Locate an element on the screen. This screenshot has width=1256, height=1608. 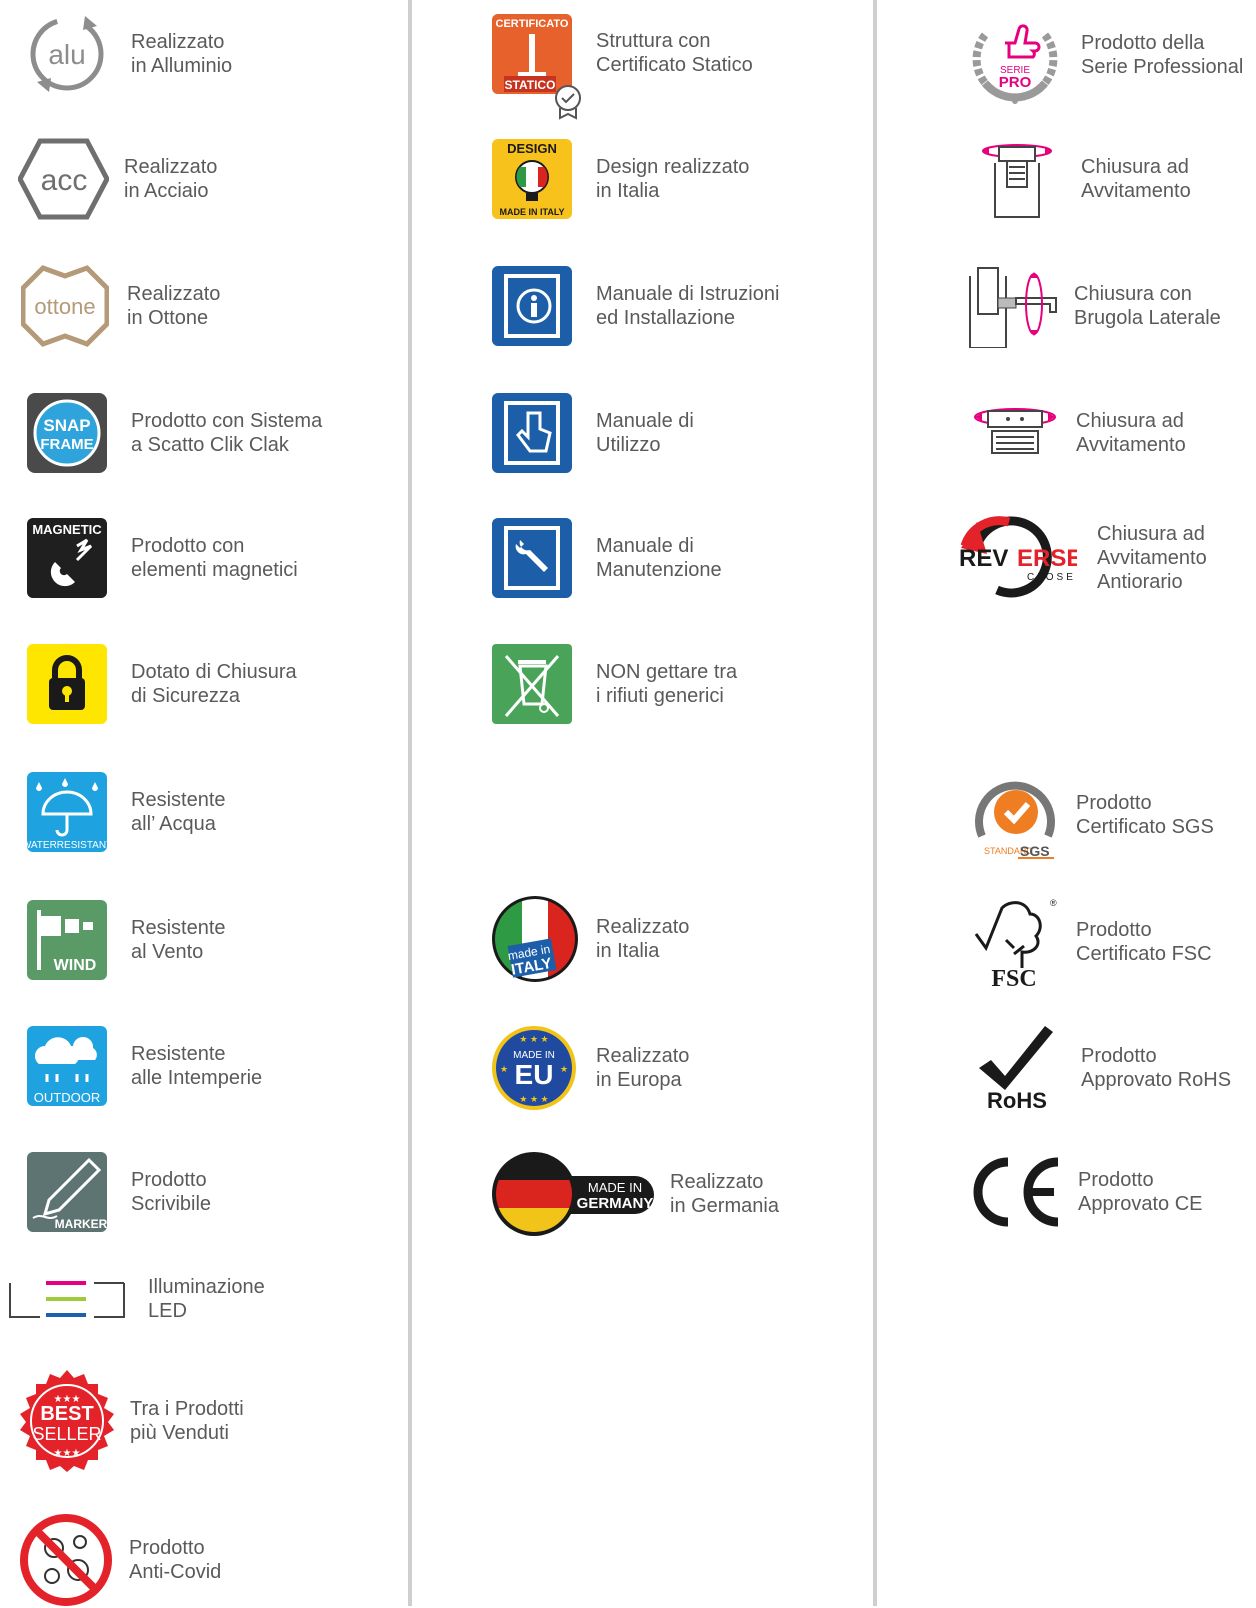
feature-magnetic: MAGNETIC Prodotto con elementi magnetici is located at coordinates (161, 558).